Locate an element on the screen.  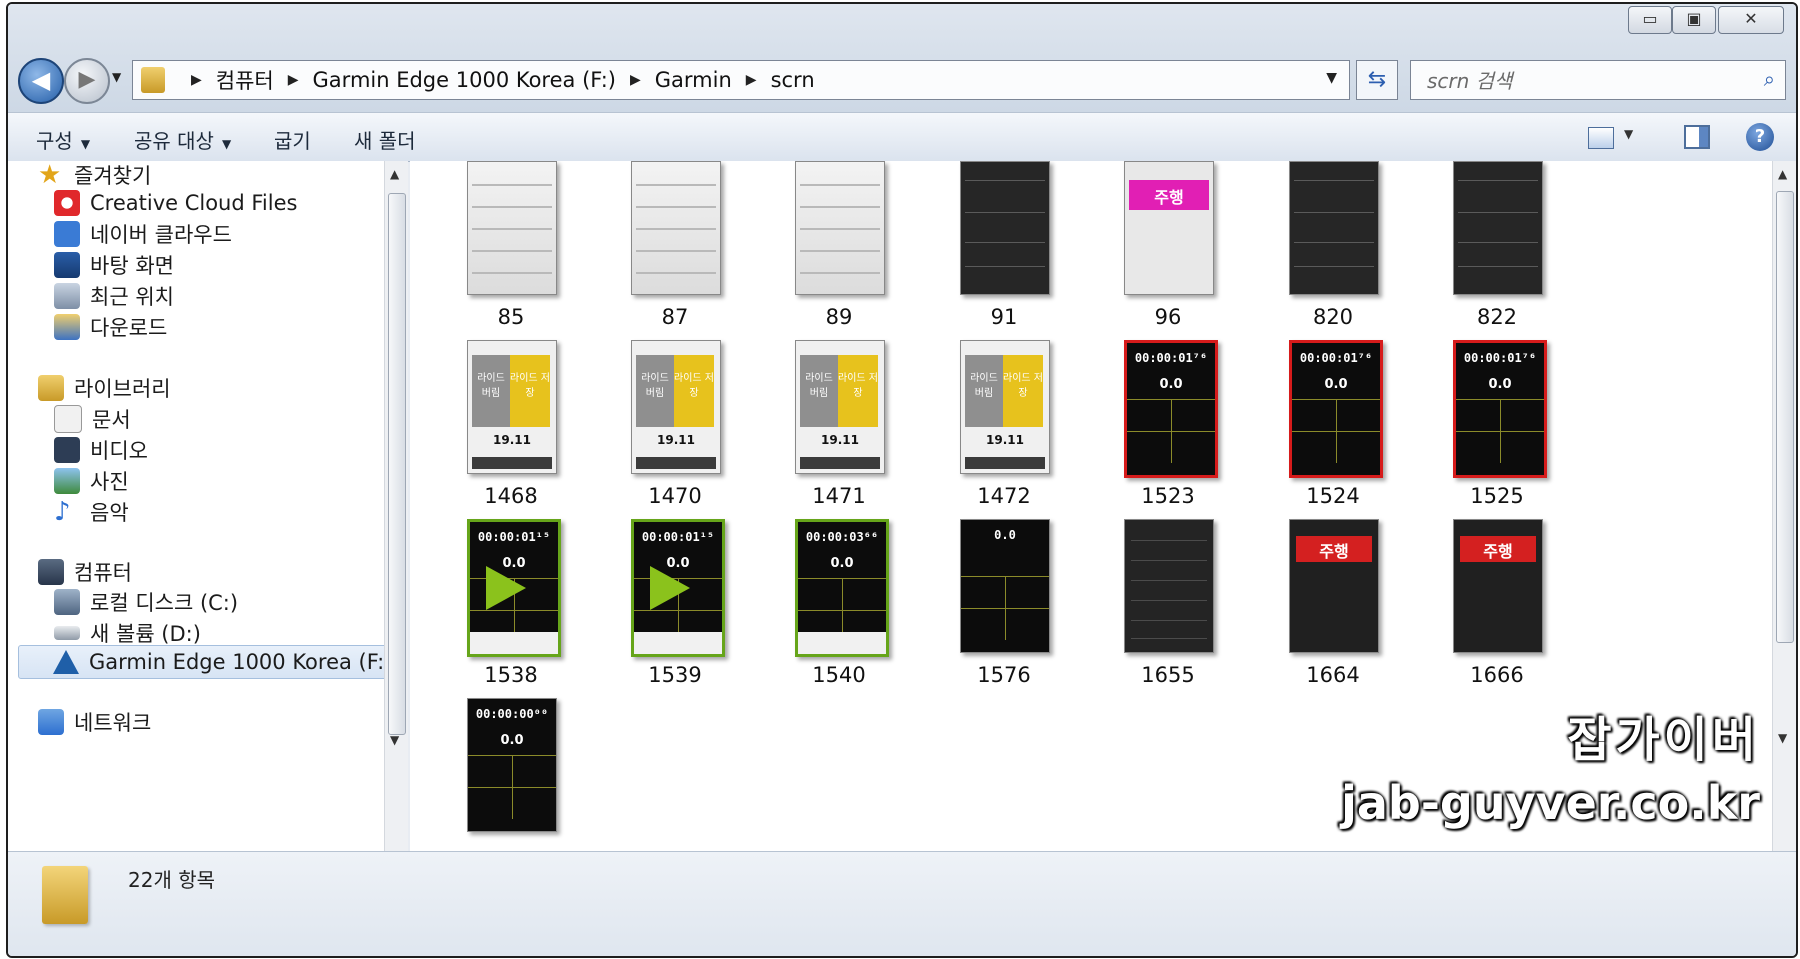
sidebar-item-naver-cloud: 네이버 클라우드 is located at coordinates (143, 234).